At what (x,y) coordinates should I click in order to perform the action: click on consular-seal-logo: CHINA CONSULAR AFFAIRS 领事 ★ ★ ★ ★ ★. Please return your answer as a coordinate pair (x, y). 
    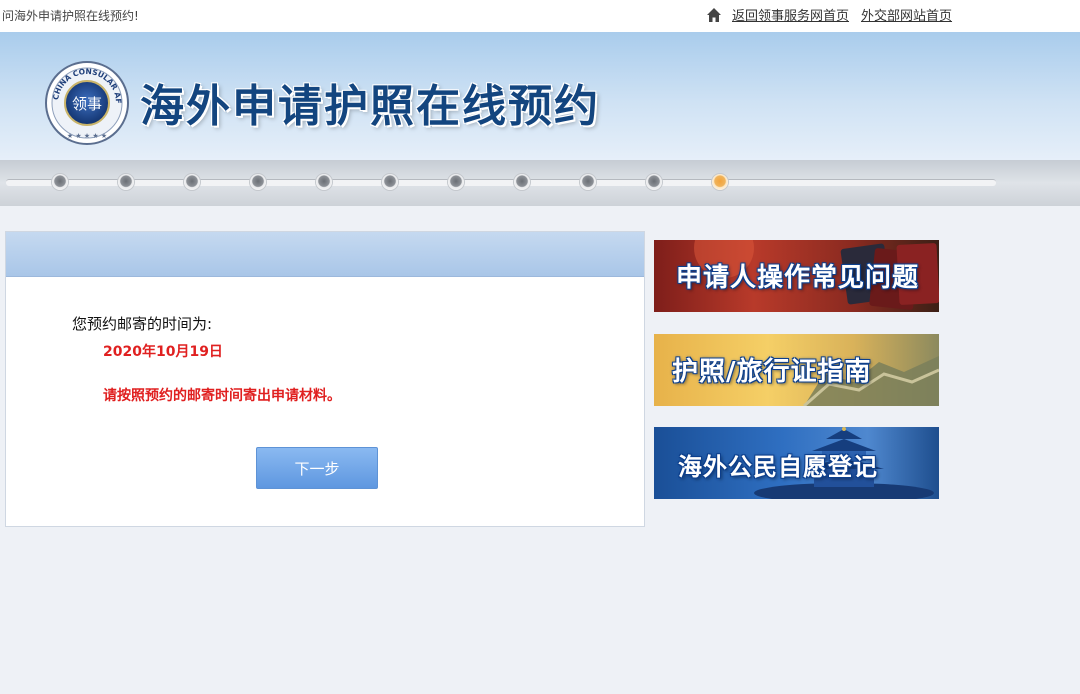
    Looking at the image, I should click on (86, 102).